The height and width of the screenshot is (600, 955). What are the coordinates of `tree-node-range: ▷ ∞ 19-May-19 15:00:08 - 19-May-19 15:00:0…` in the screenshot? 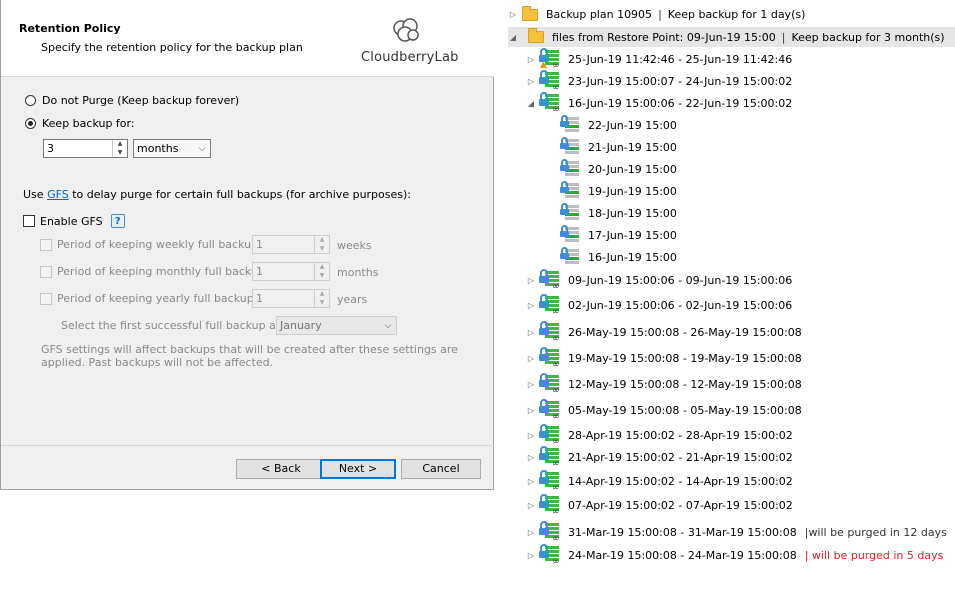 It's located at (664, 358).